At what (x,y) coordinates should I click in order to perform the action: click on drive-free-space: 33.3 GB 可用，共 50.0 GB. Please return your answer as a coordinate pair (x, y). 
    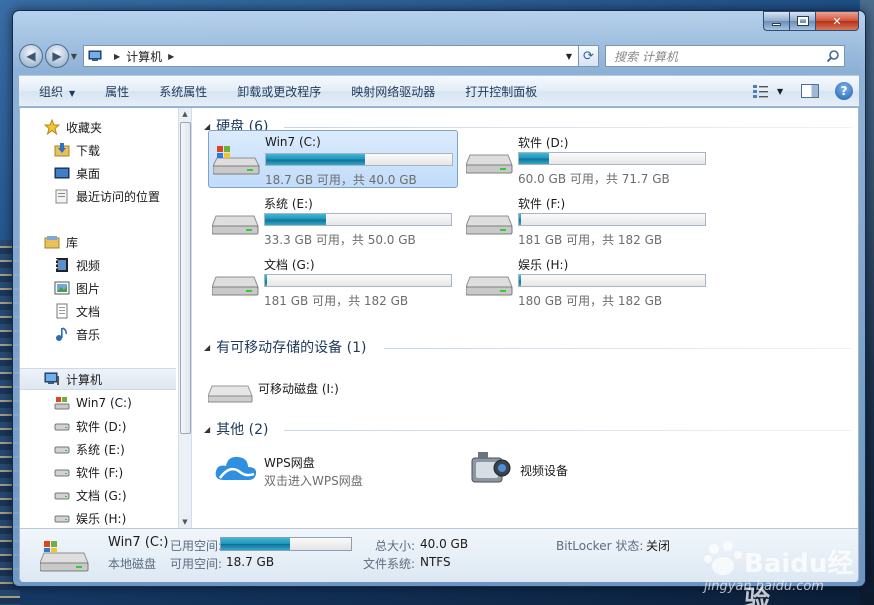
    Looking at the image, I should click on (340, 240).